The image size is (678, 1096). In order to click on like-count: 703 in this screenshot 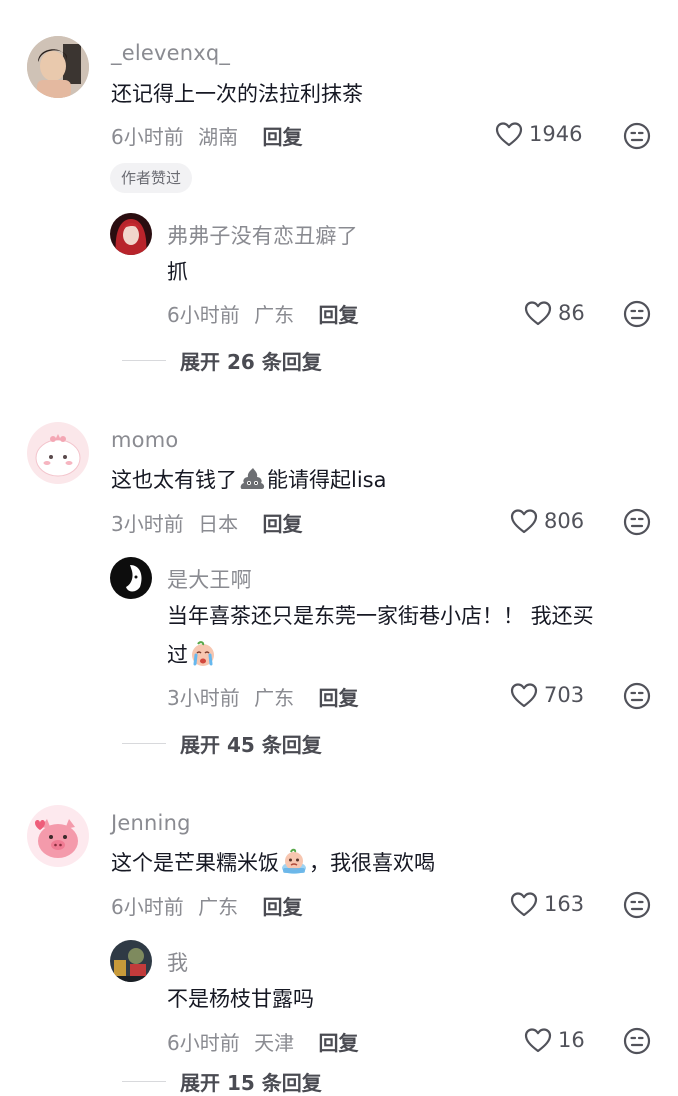, I will do `click(564, 695)`.